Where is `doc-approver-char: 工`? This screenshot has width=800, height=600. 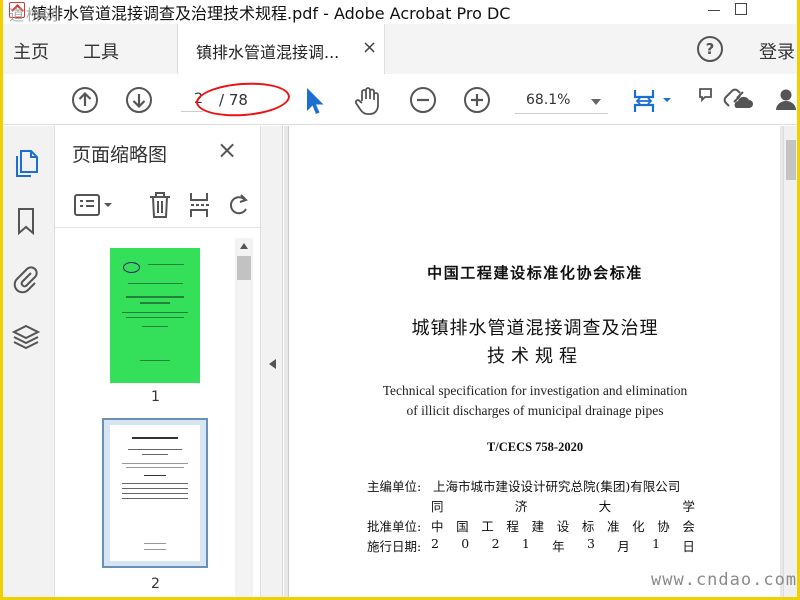 doc-approver-char: 工 is located at coordinates (487, 526).